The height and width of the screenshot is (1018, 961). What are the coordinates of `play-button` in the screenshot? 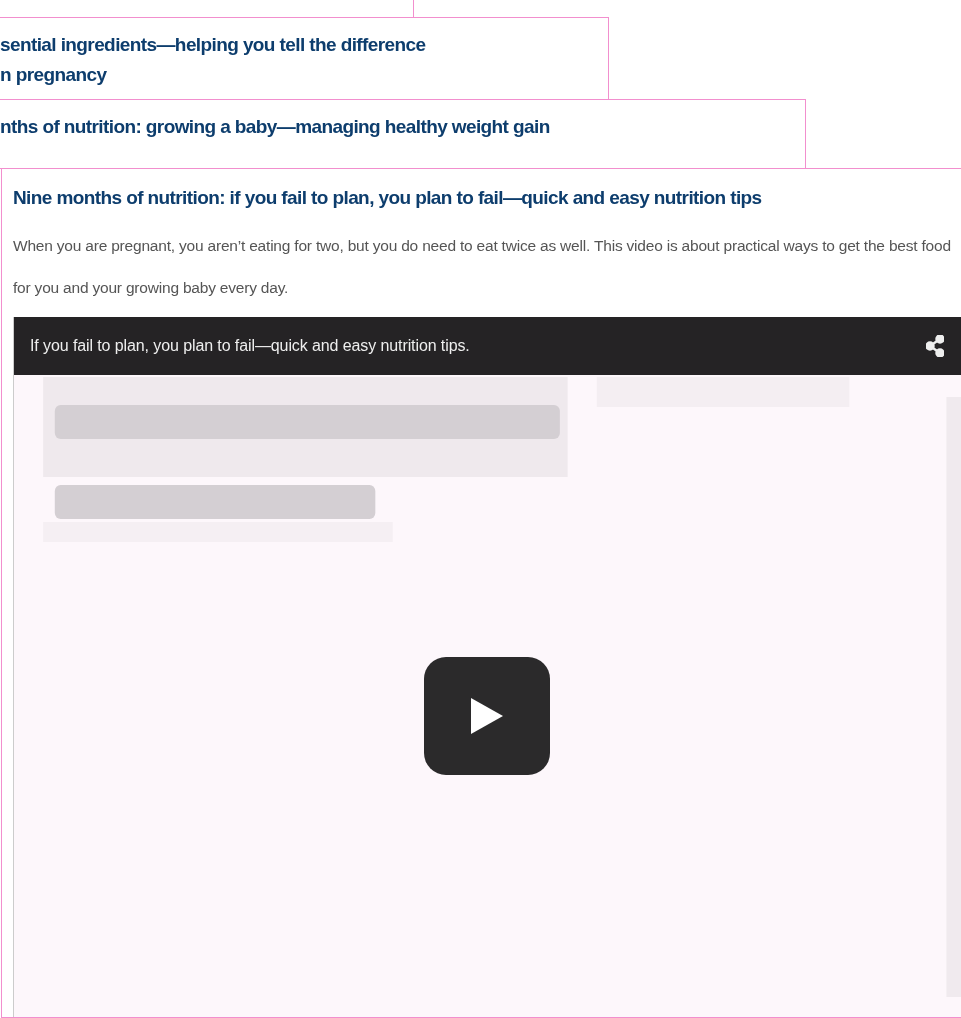 It's located at (487, 716).